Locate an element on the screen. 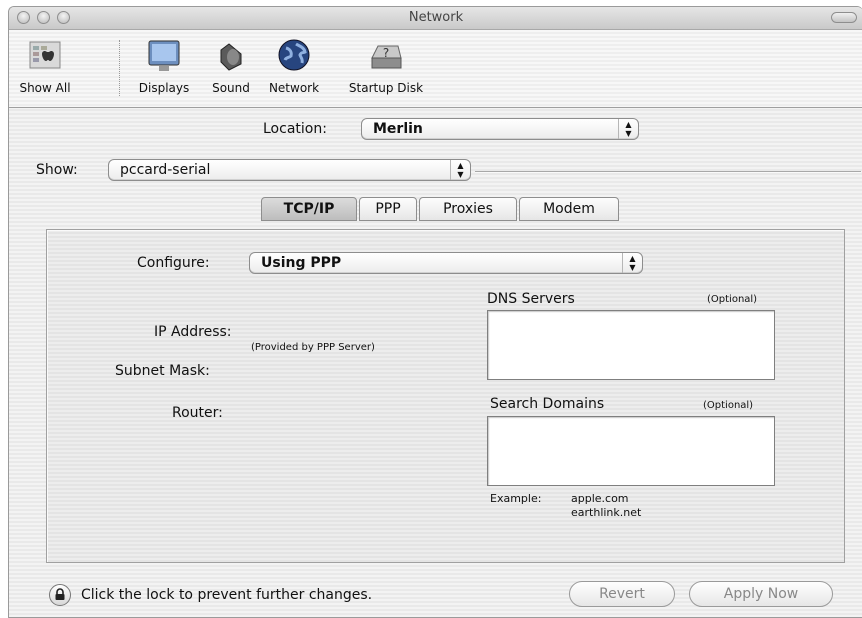 This screenshot has height=618, width=862. toolbar-label-displays: Displays is located at coordinates (164, 88).